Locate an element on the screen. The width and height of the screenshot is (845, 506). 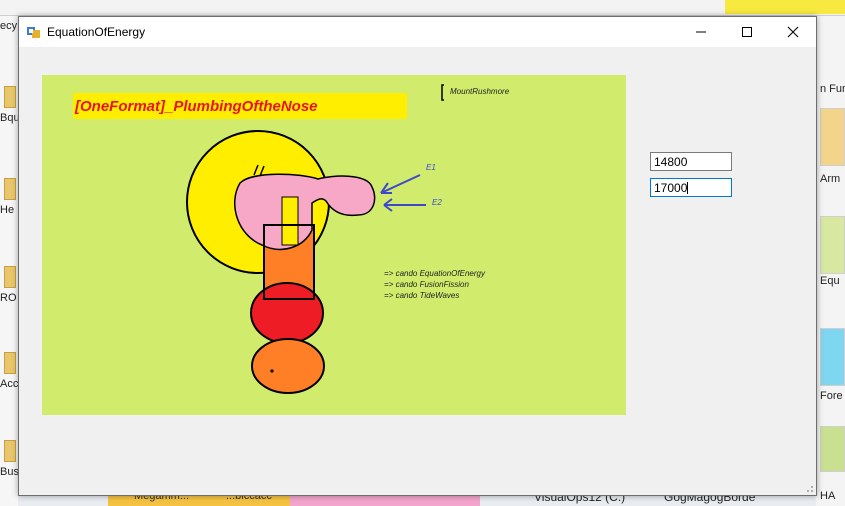
background-item: Acc is located at coordinates (9, 372).